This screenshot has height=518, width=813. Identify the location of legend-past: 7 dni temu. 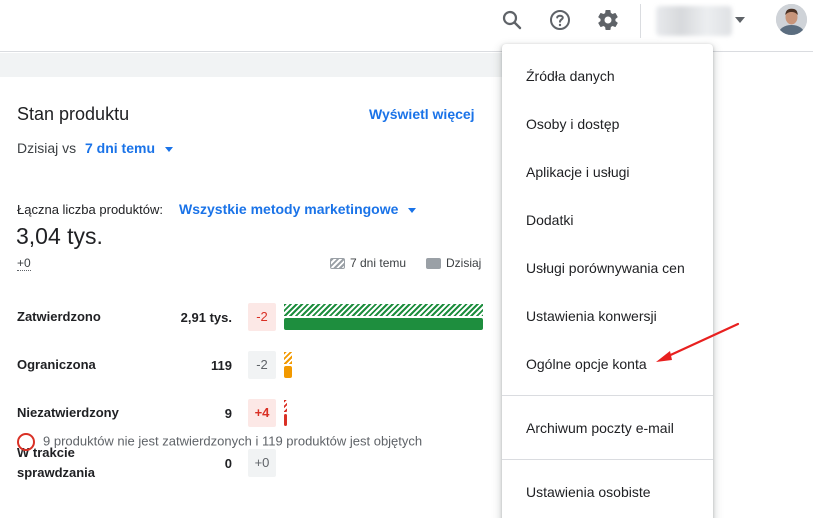
(368, 263).